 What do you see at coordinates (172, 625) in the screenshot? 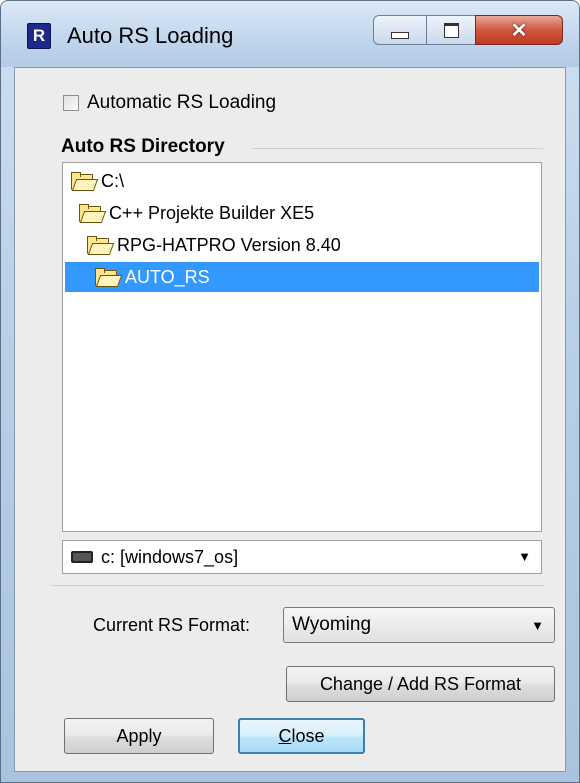
I see `current-rs-format-label: Current RS Format:` at bounding box center [172, 625].